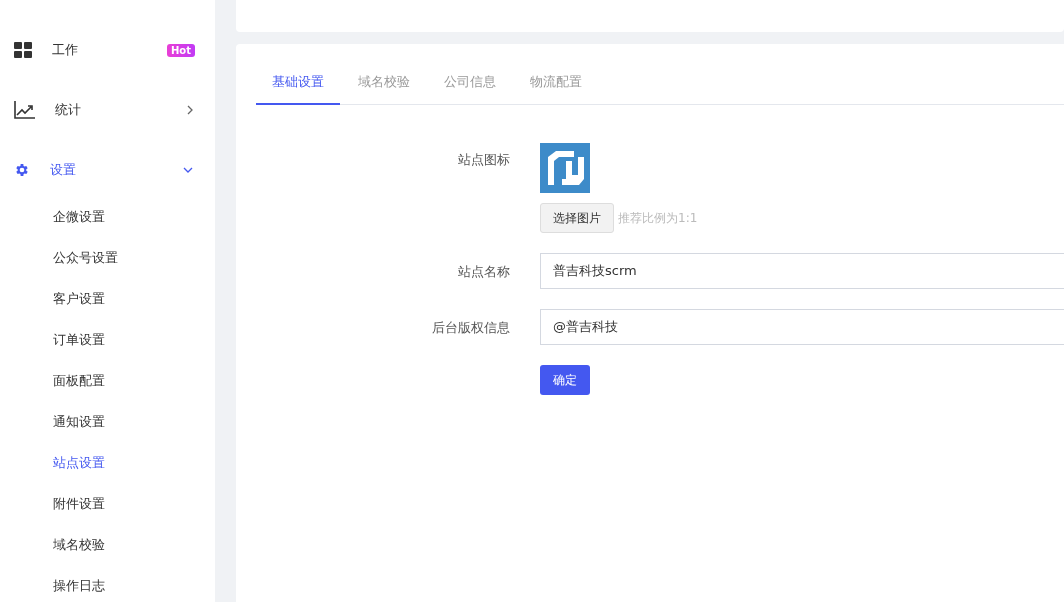 Image resolution: width=1064 pixels, height=602 pixels. What do you see at coordinates (190, 110) in the screenshot?
I see `chevron-right-icon` at bounding box center [190, 110].